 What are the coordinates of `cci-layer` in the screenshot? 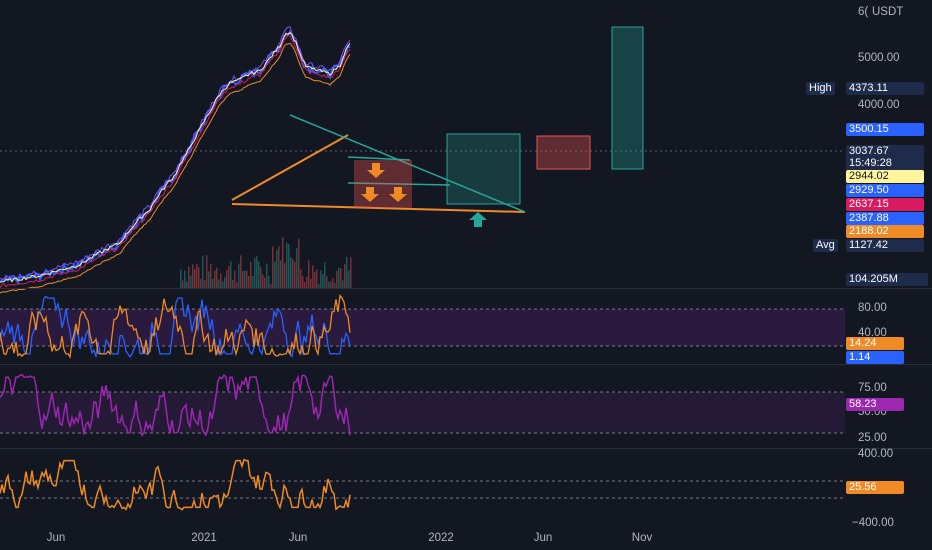 It's located at (422, 484).